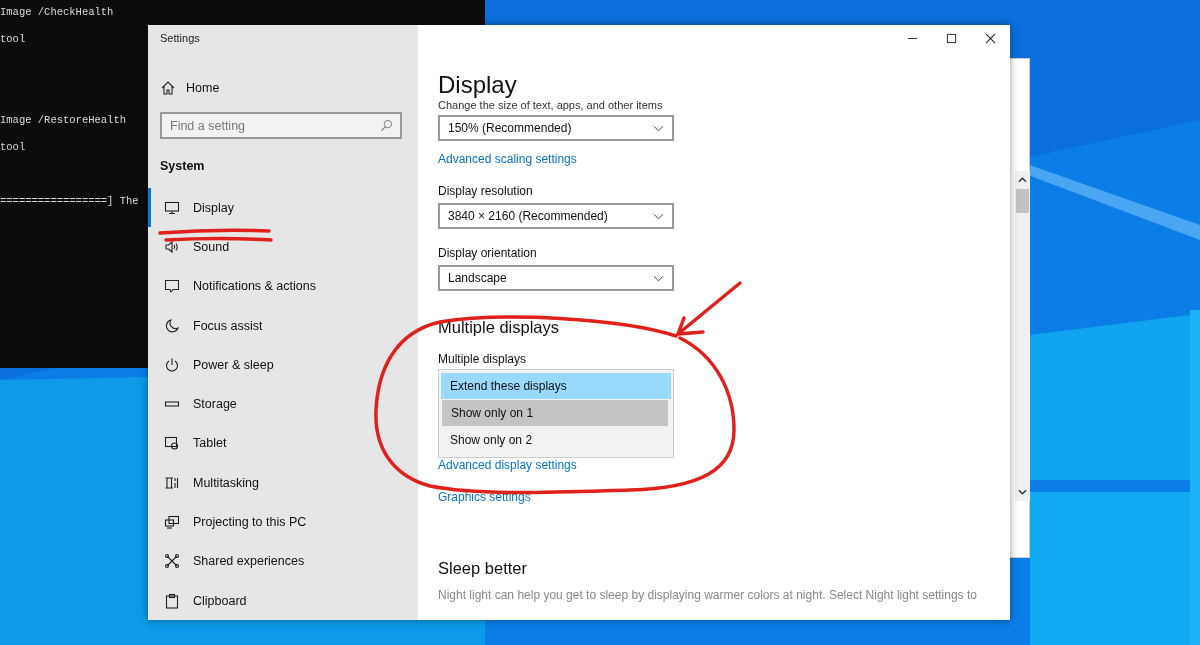 This screenshot has height=645, width=1200. I want to click on display-settings-link: Advanced display settings, so click(507, 465).